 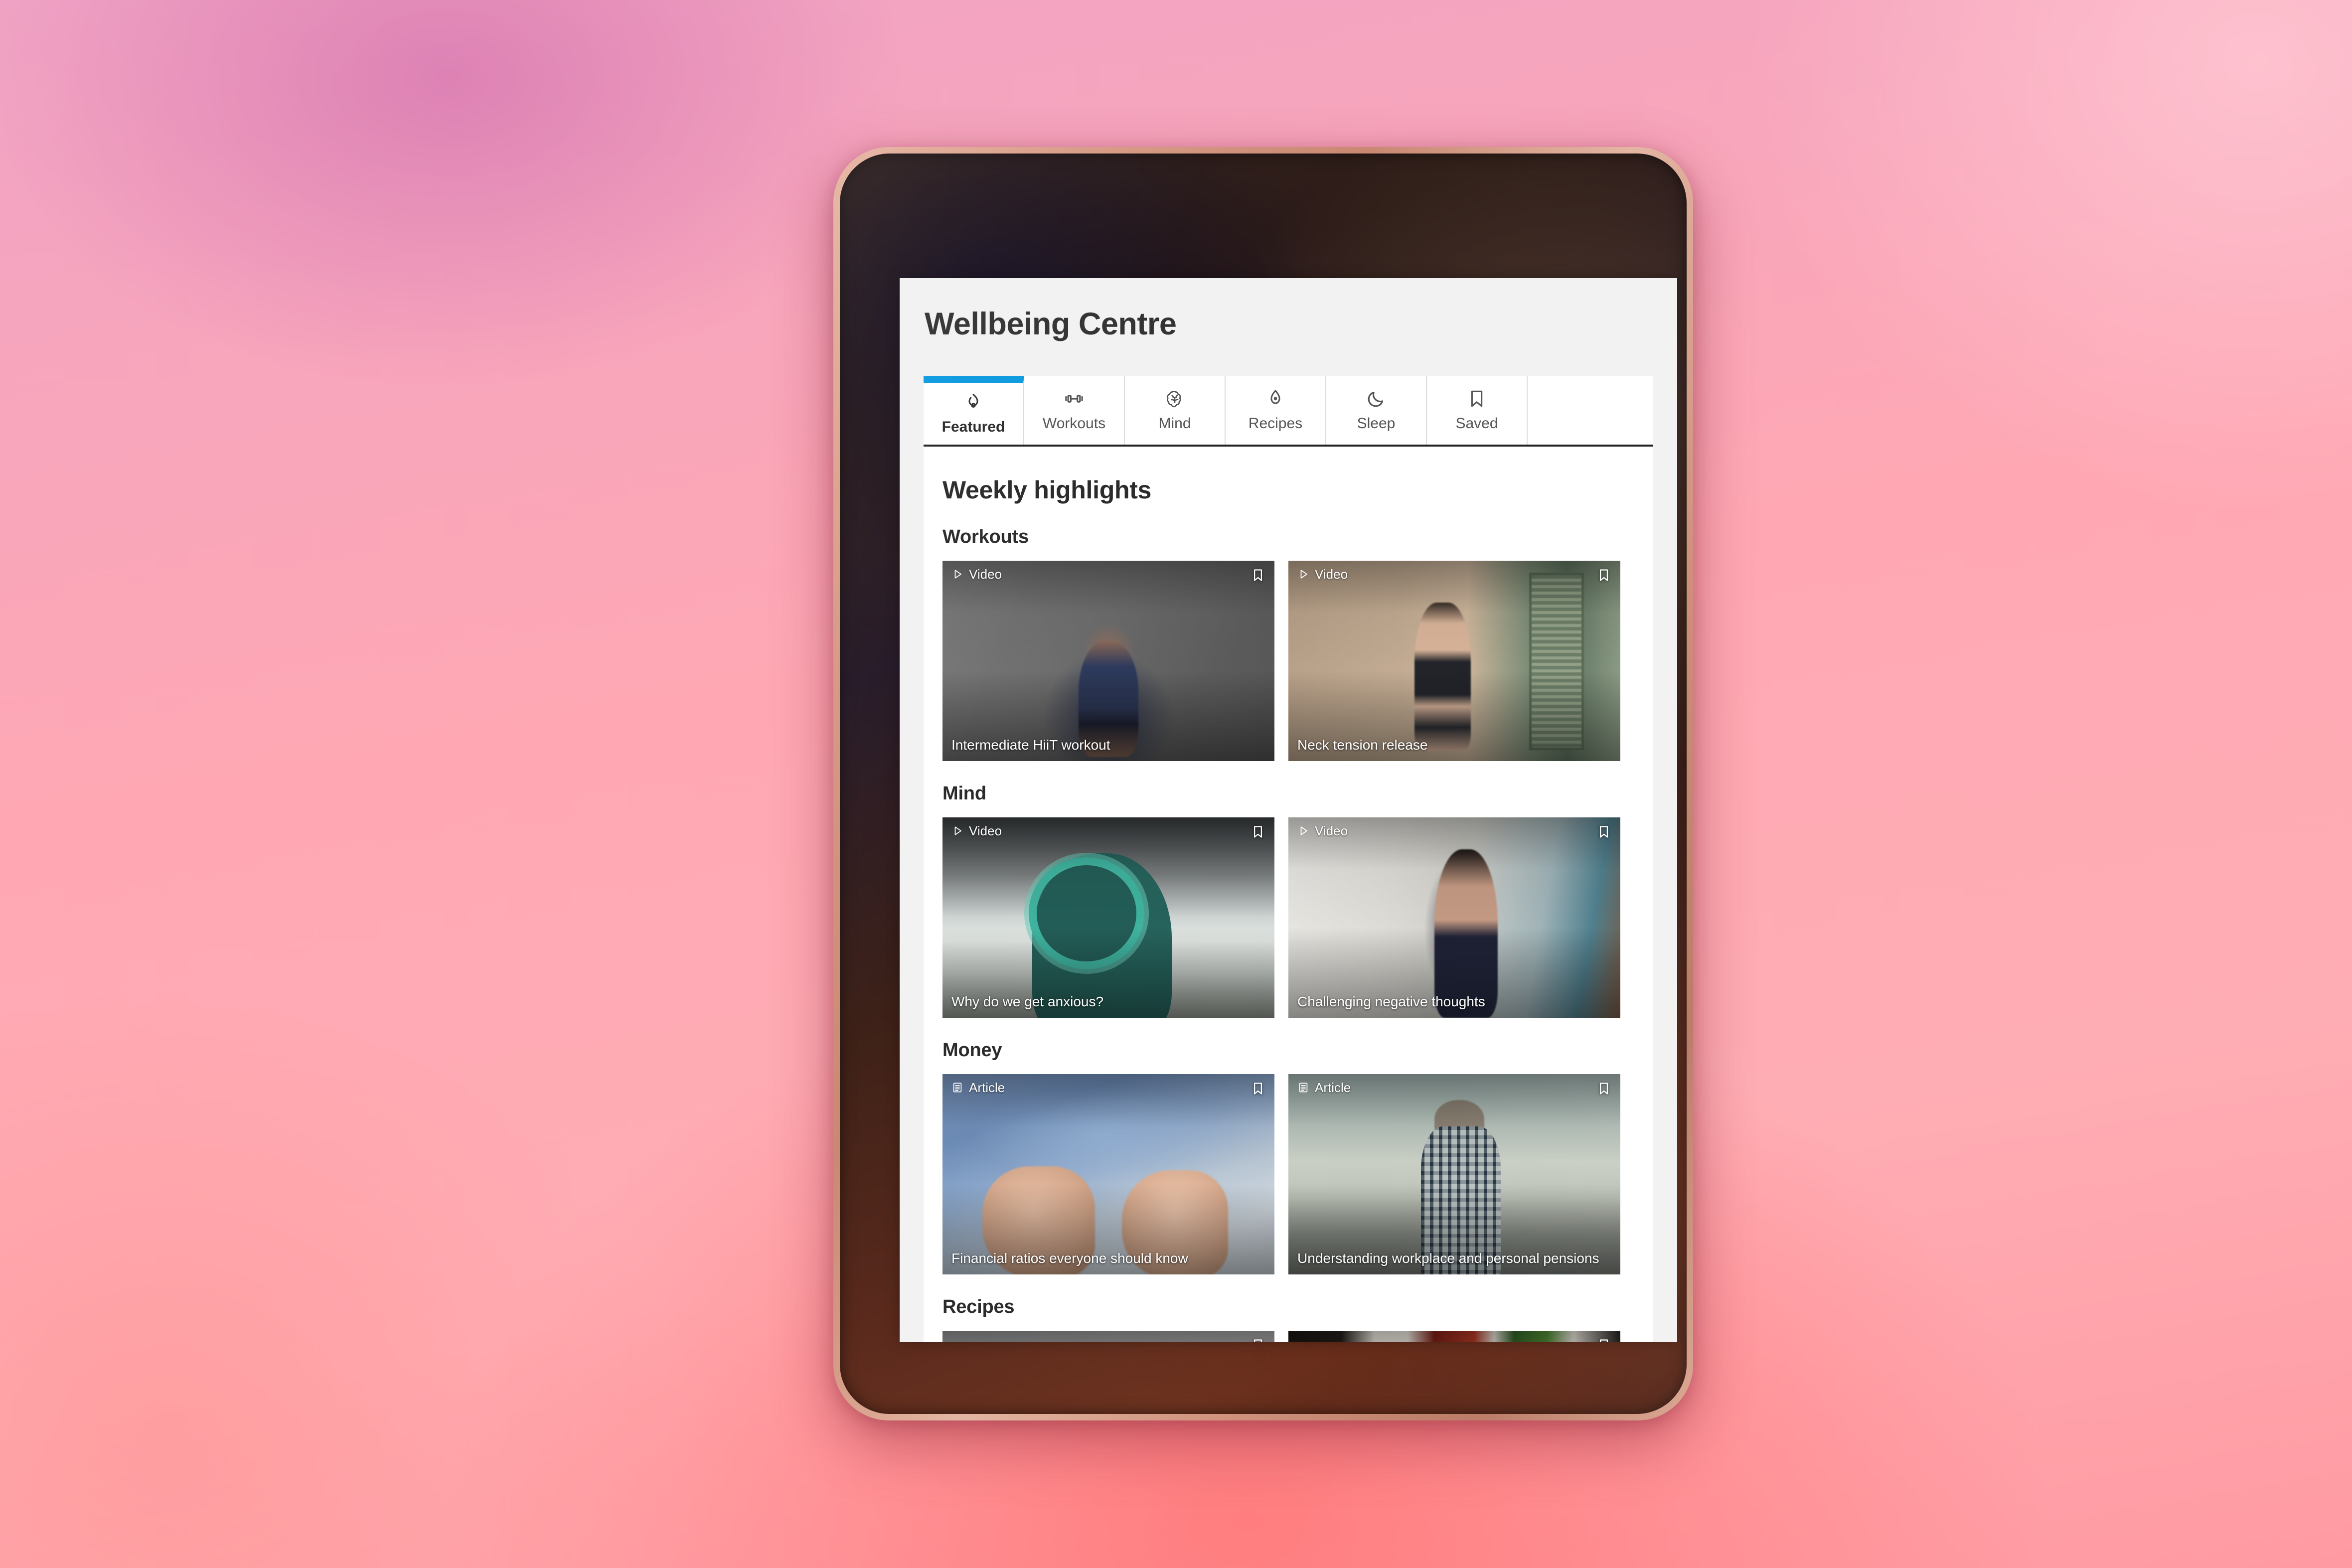 I want to click on card-title: Intermediate HiiT workout, so click(x=1030, y=745).